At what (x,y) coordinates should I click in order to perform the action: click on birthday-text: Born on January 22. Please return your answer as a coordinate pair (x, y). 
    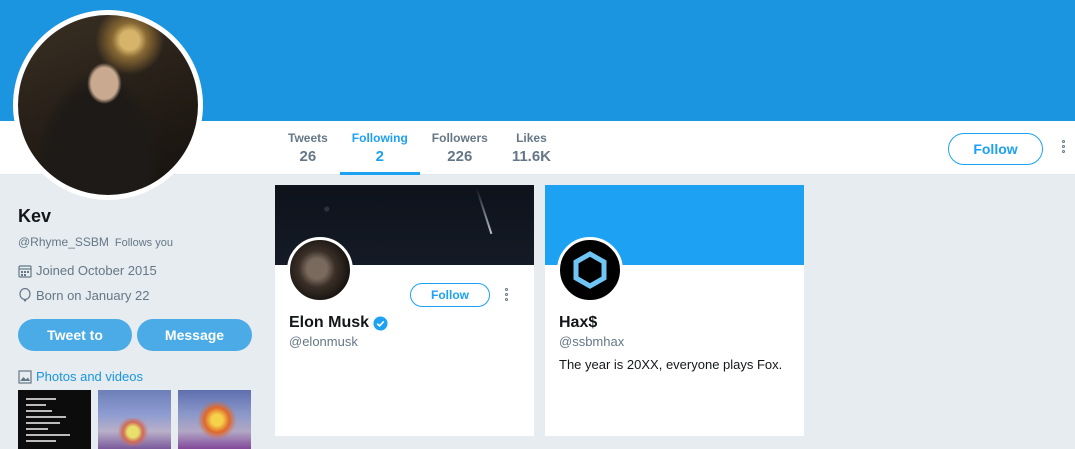
    Looking at the image, I should click on (93, 295).